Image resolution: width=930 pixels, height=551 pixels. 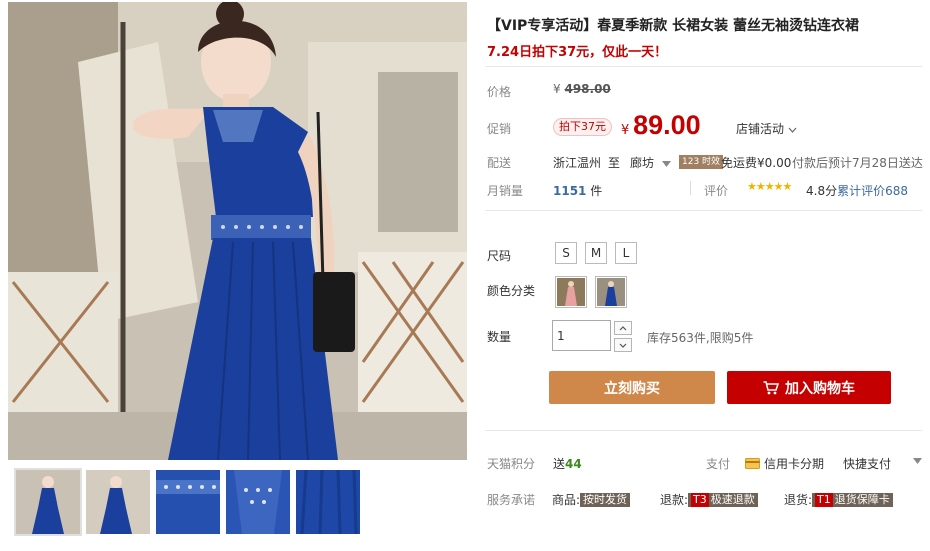 I want to click on rating-summary: 4.8分累计评价688, so click(x=857, y=190).